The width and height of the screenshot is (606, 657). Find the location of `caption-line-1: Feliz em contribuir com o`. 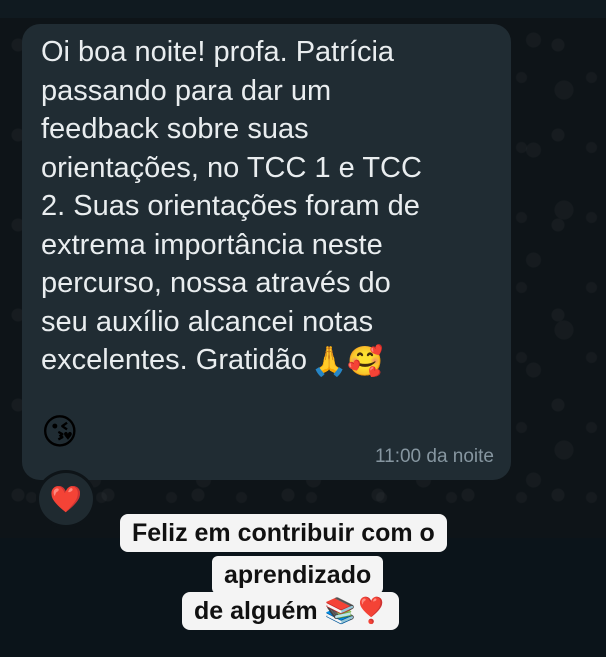

caption-line-1: Feliz em contribuir com o is located at coordinates (283, 533).